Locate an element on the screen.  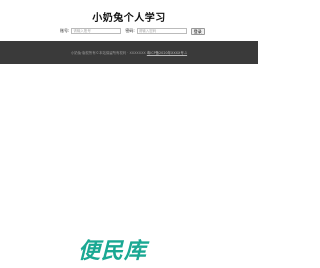
password-input is located at coordinates (161, 31).